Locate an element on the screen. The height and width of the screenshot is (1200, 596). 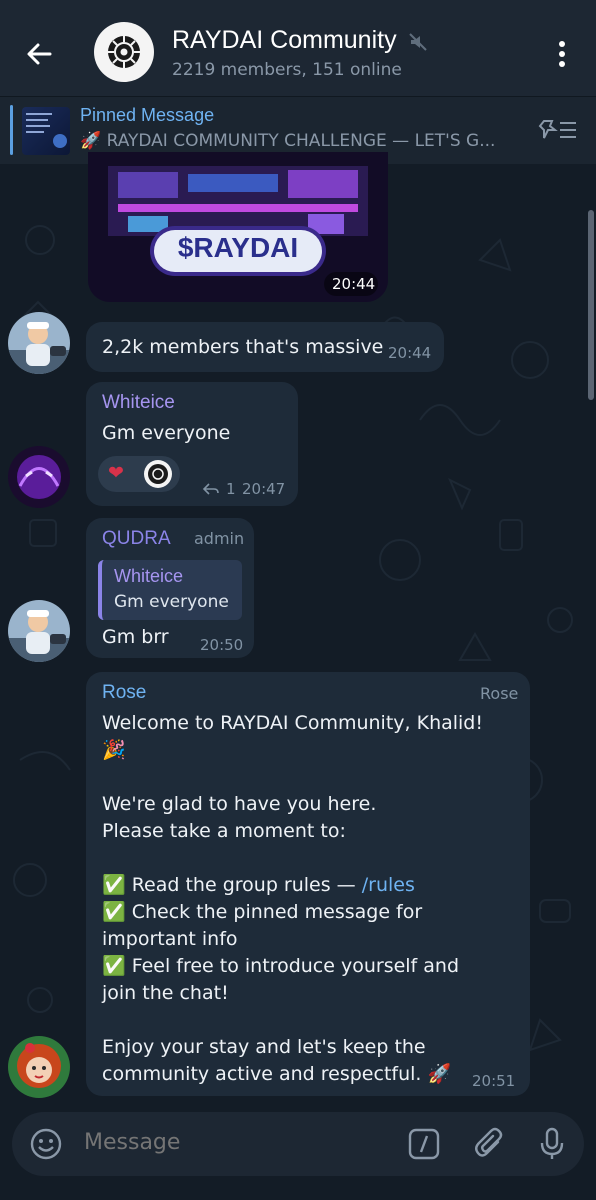
text-line: Welcome to RAYDAI Community, Khalid! is located at coordinates (292, 723).